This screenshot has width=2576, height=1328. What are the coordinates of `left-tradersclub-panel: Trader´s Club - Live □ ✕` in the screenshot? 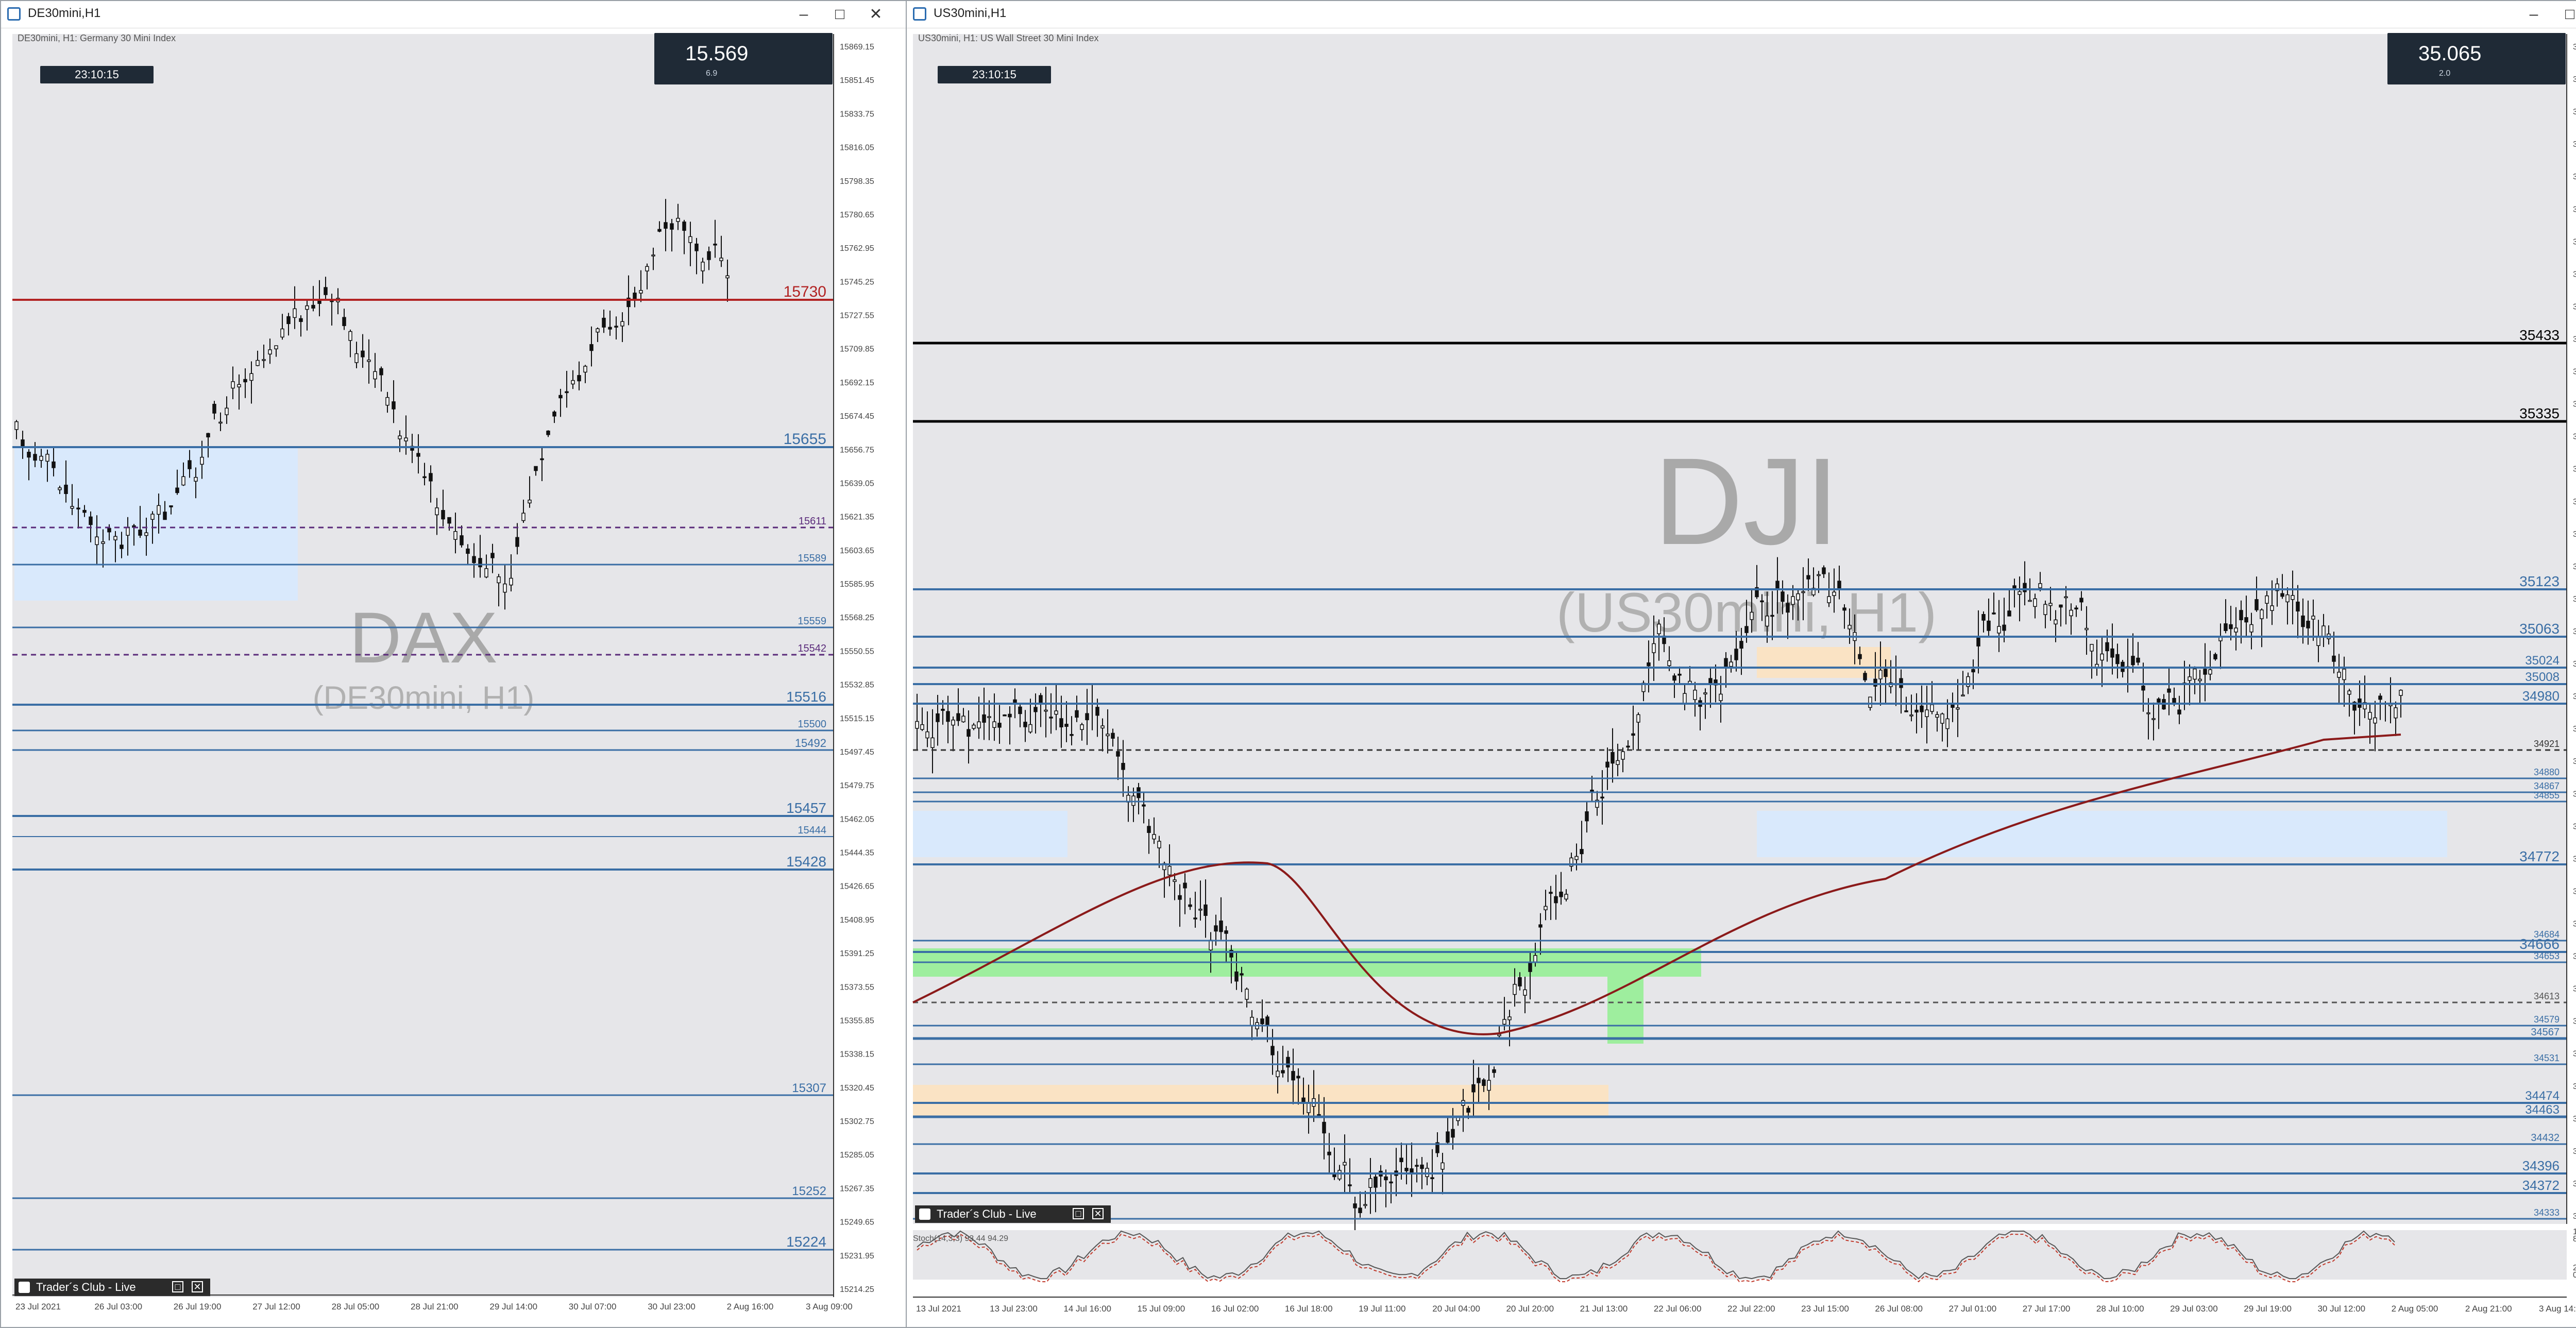 It's located at (112, 1287).